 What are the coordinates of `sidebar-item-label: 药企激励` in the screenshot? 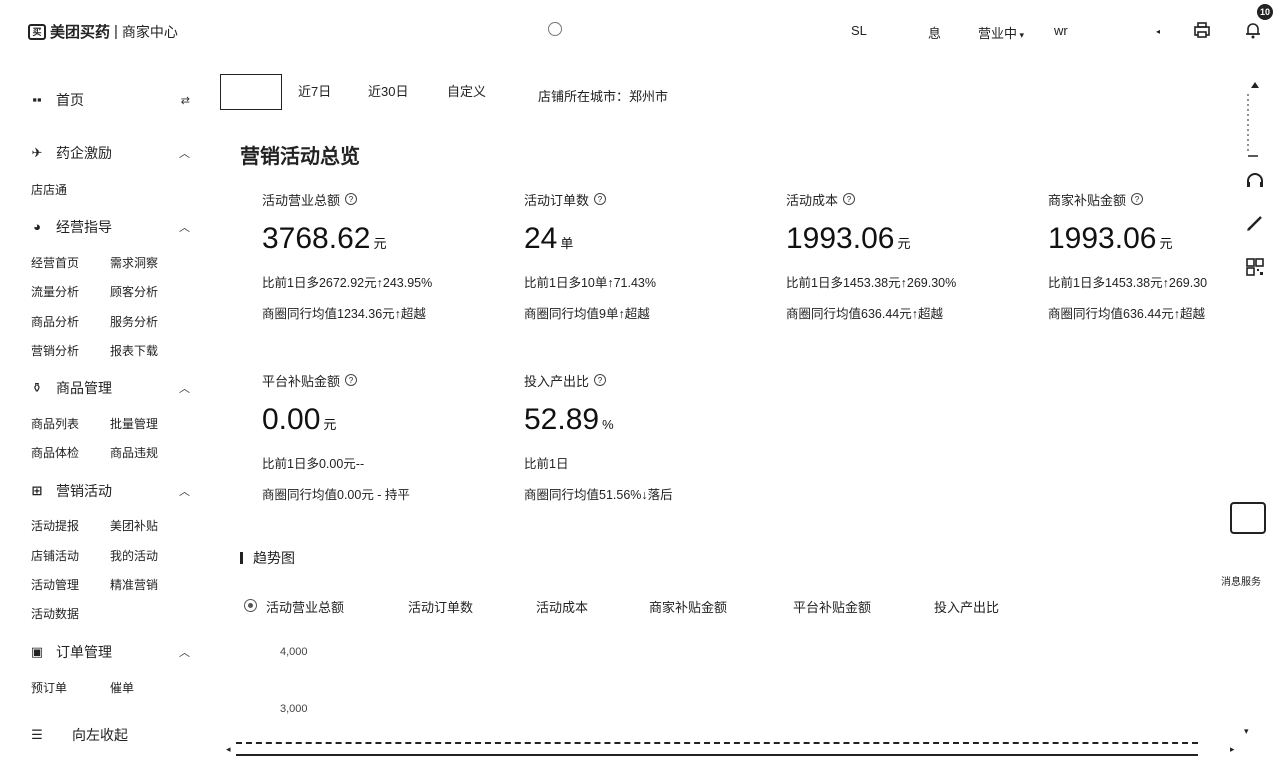 It's located at (84, 153).